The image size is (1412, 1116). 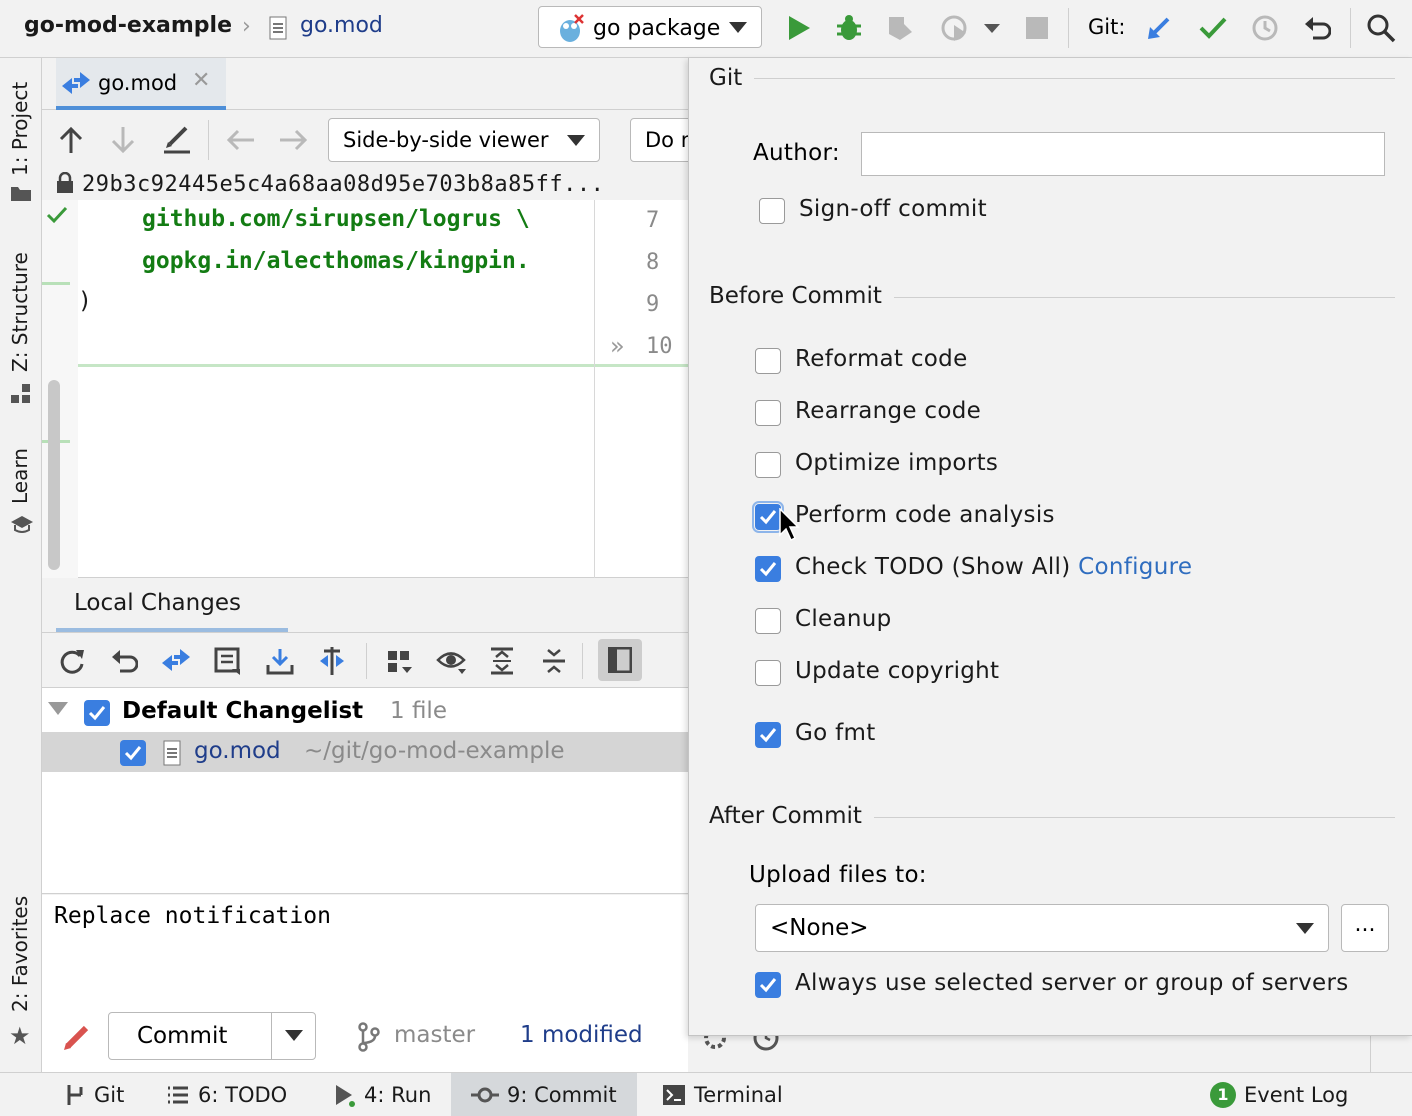 I want to click on go-fmt-checkbox, so click(x=768, y=735).